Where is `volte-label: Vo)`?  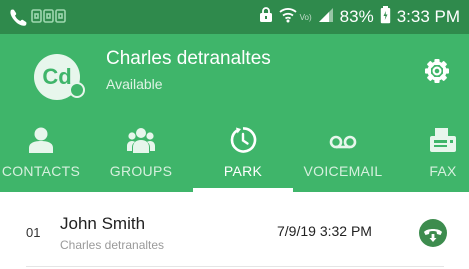
volte-label: Vo) is located at coordinates (305, 17).